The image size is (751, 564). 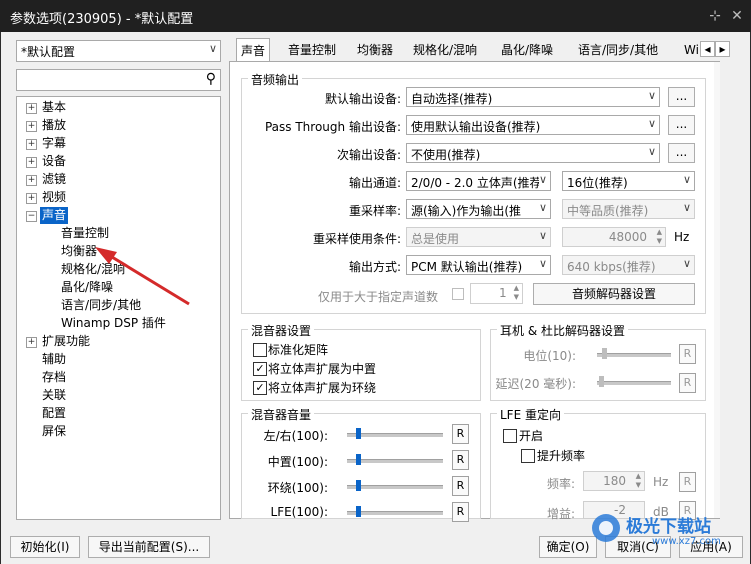 I want to click on tab-equalizer: 均衡器, so click(x=375, y=50).